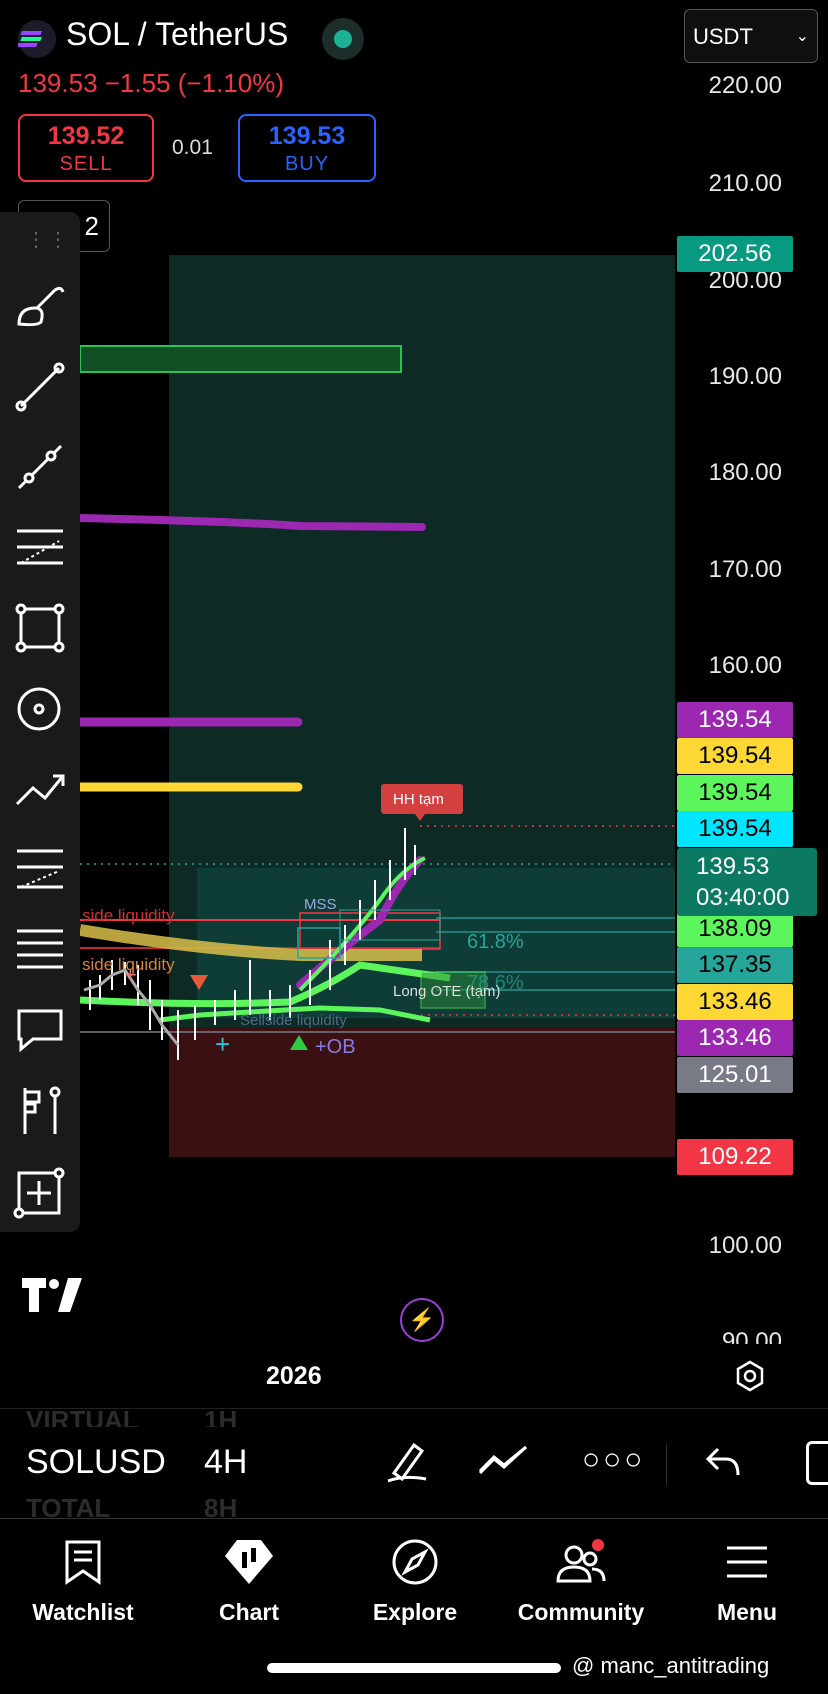 The image size is (828, 1694). What do you see at coordinates (40, 628) in the screenshot?
I see `rectangle-icon` at bounding box center [40, 628].